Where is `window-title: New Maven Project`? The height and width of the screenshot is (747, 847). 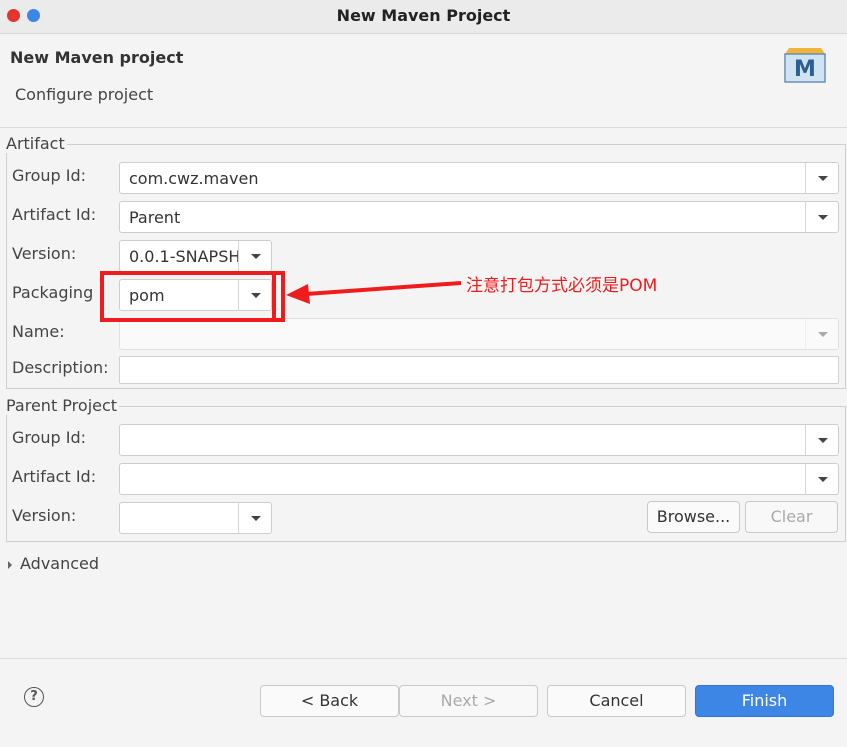 window-title: New Maven Project is located at coordinates (423, 15).